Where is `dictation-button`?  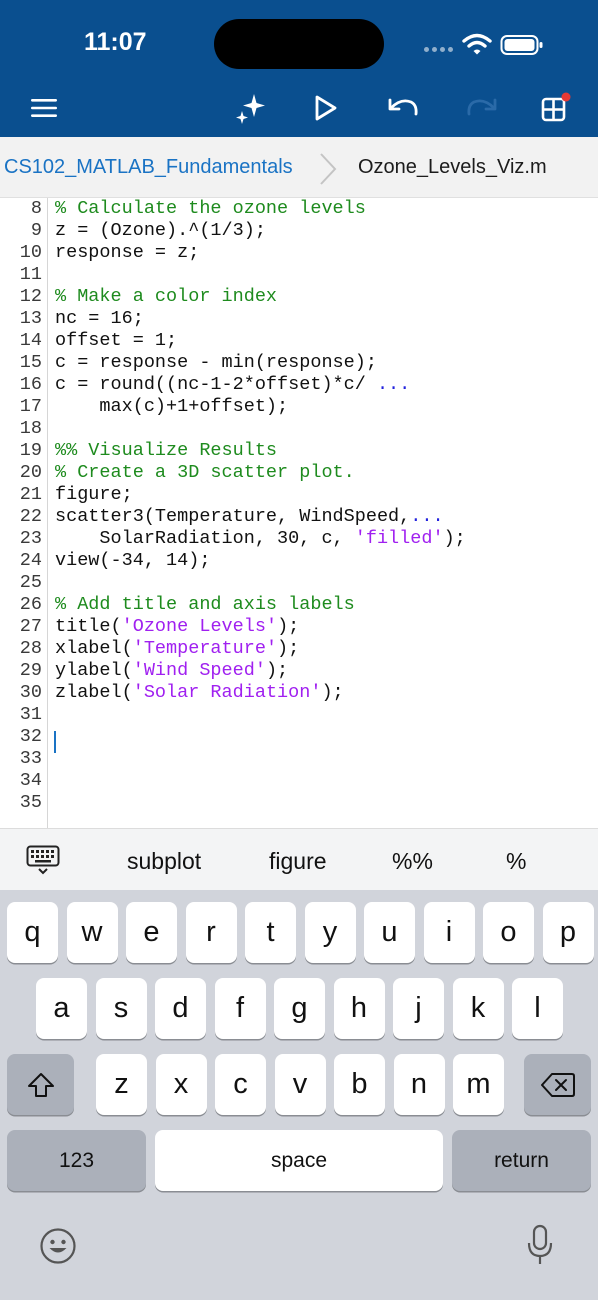
dictation-button is located at coordinates (540, 1245).